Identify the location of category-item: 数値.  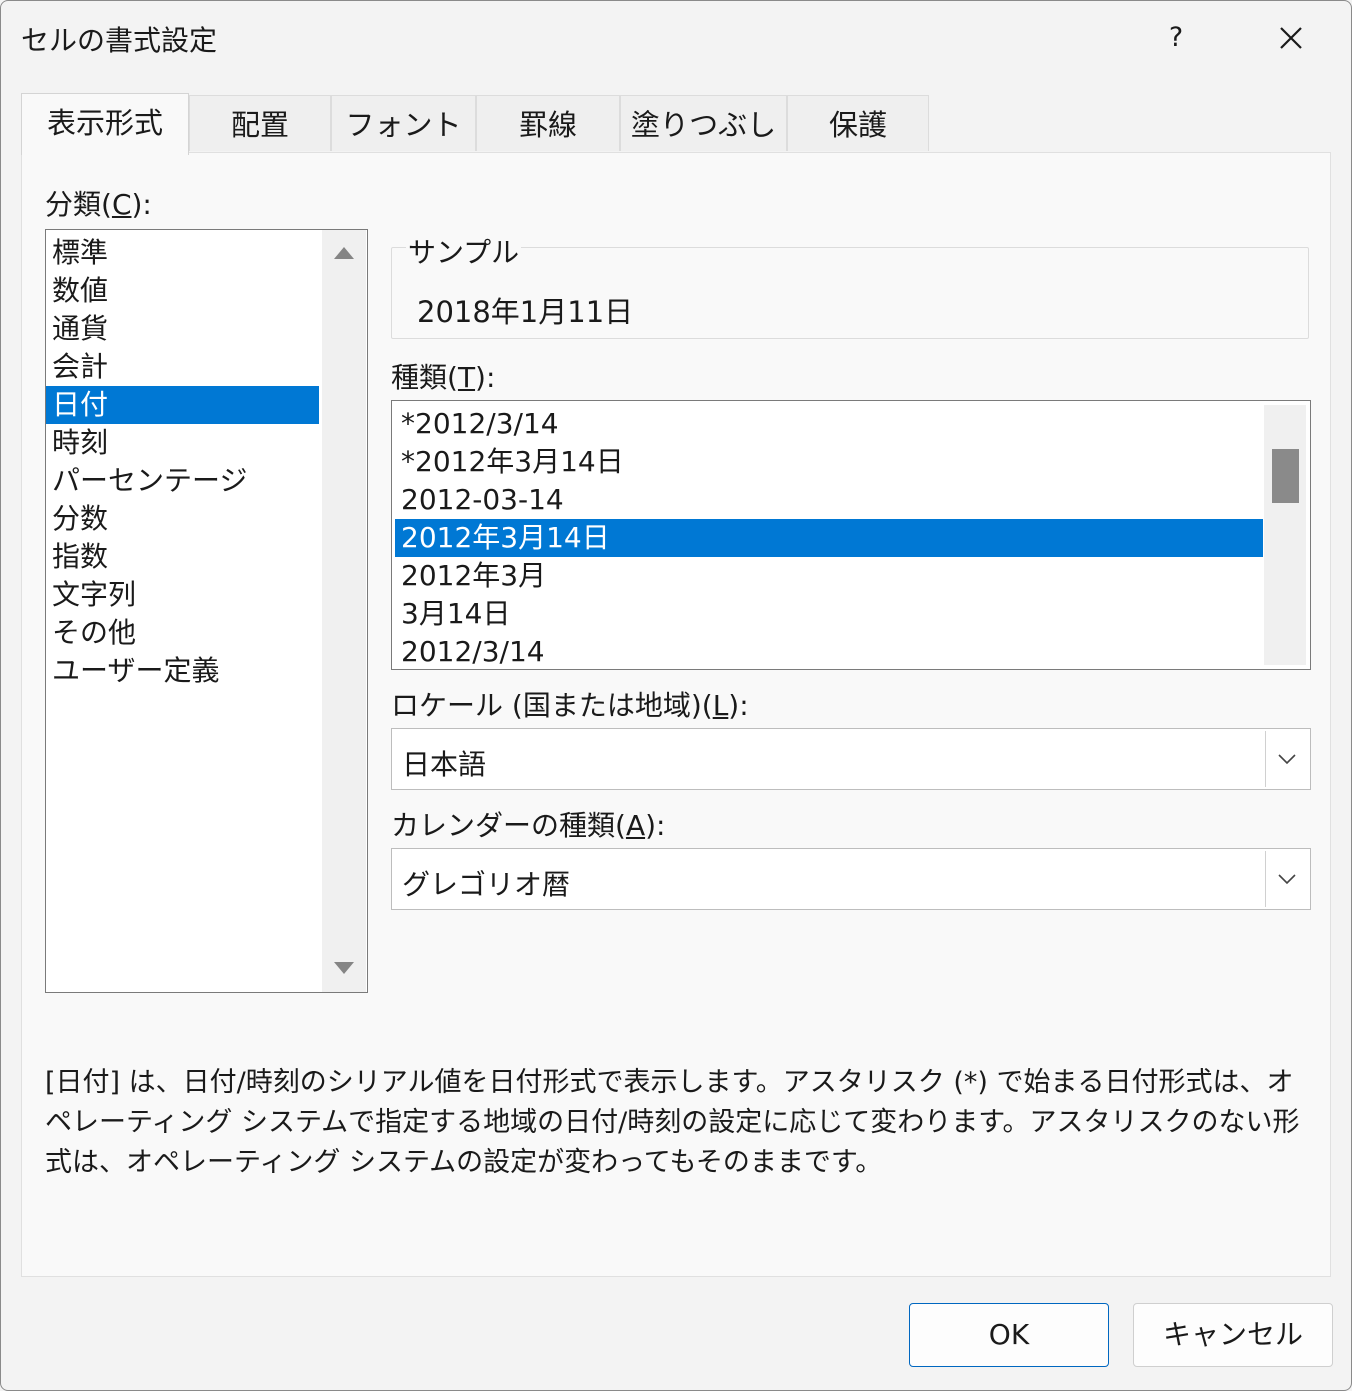
(182, 291).